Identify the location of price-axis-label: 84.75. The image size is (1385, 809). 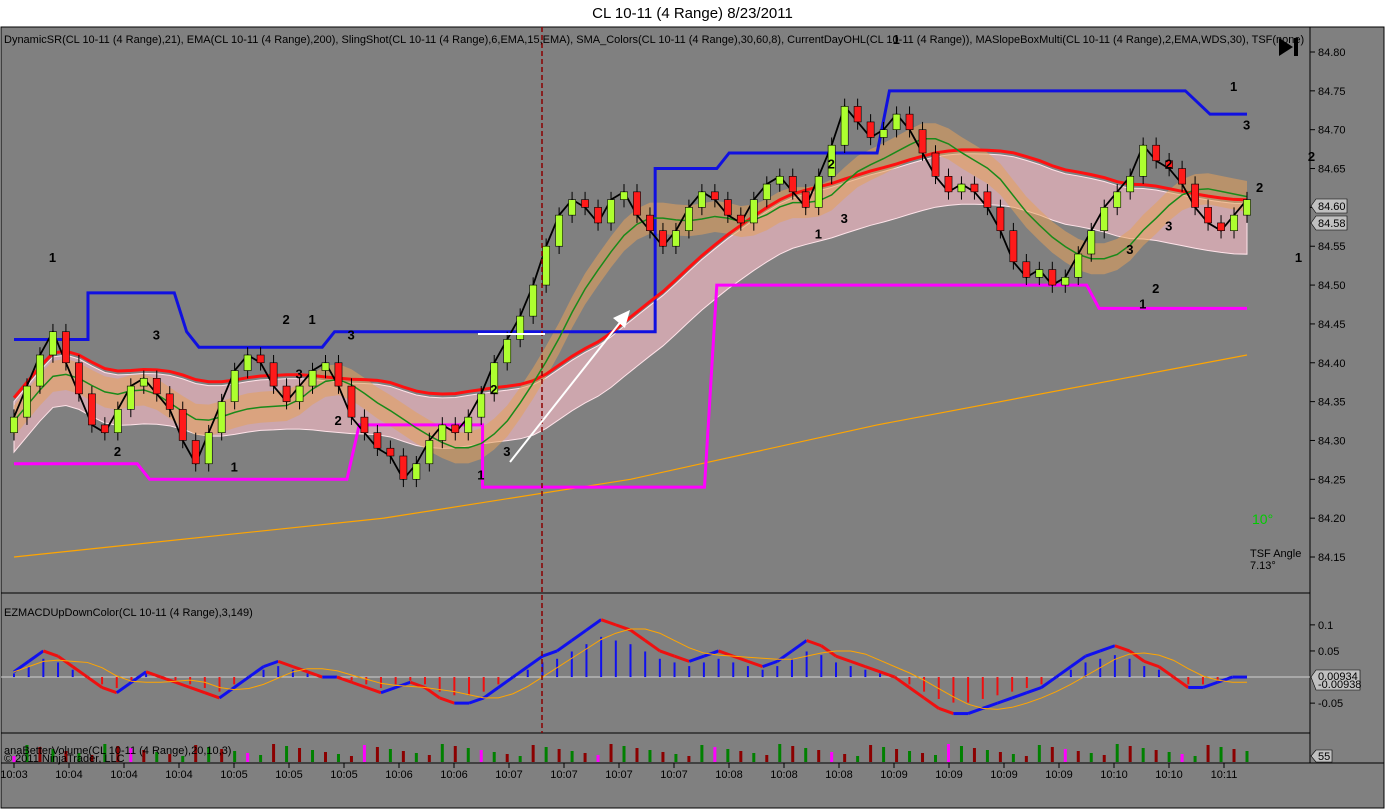
(1332, 92).